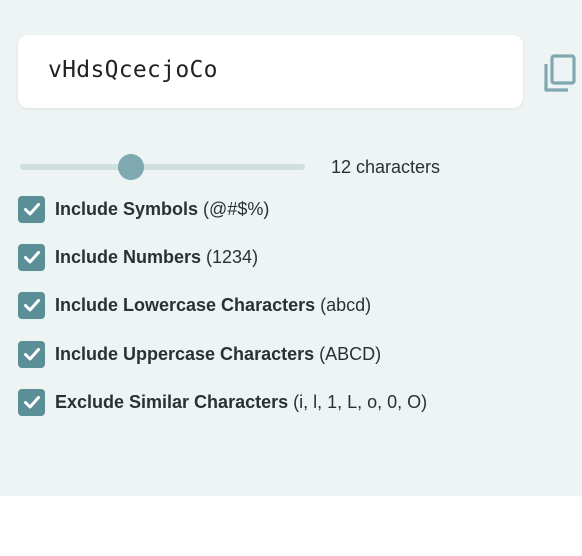  What do you see at coordinates (131, 167) in the screenshot?
I see `length-slider-thumb` at bounding box center [131, 167].